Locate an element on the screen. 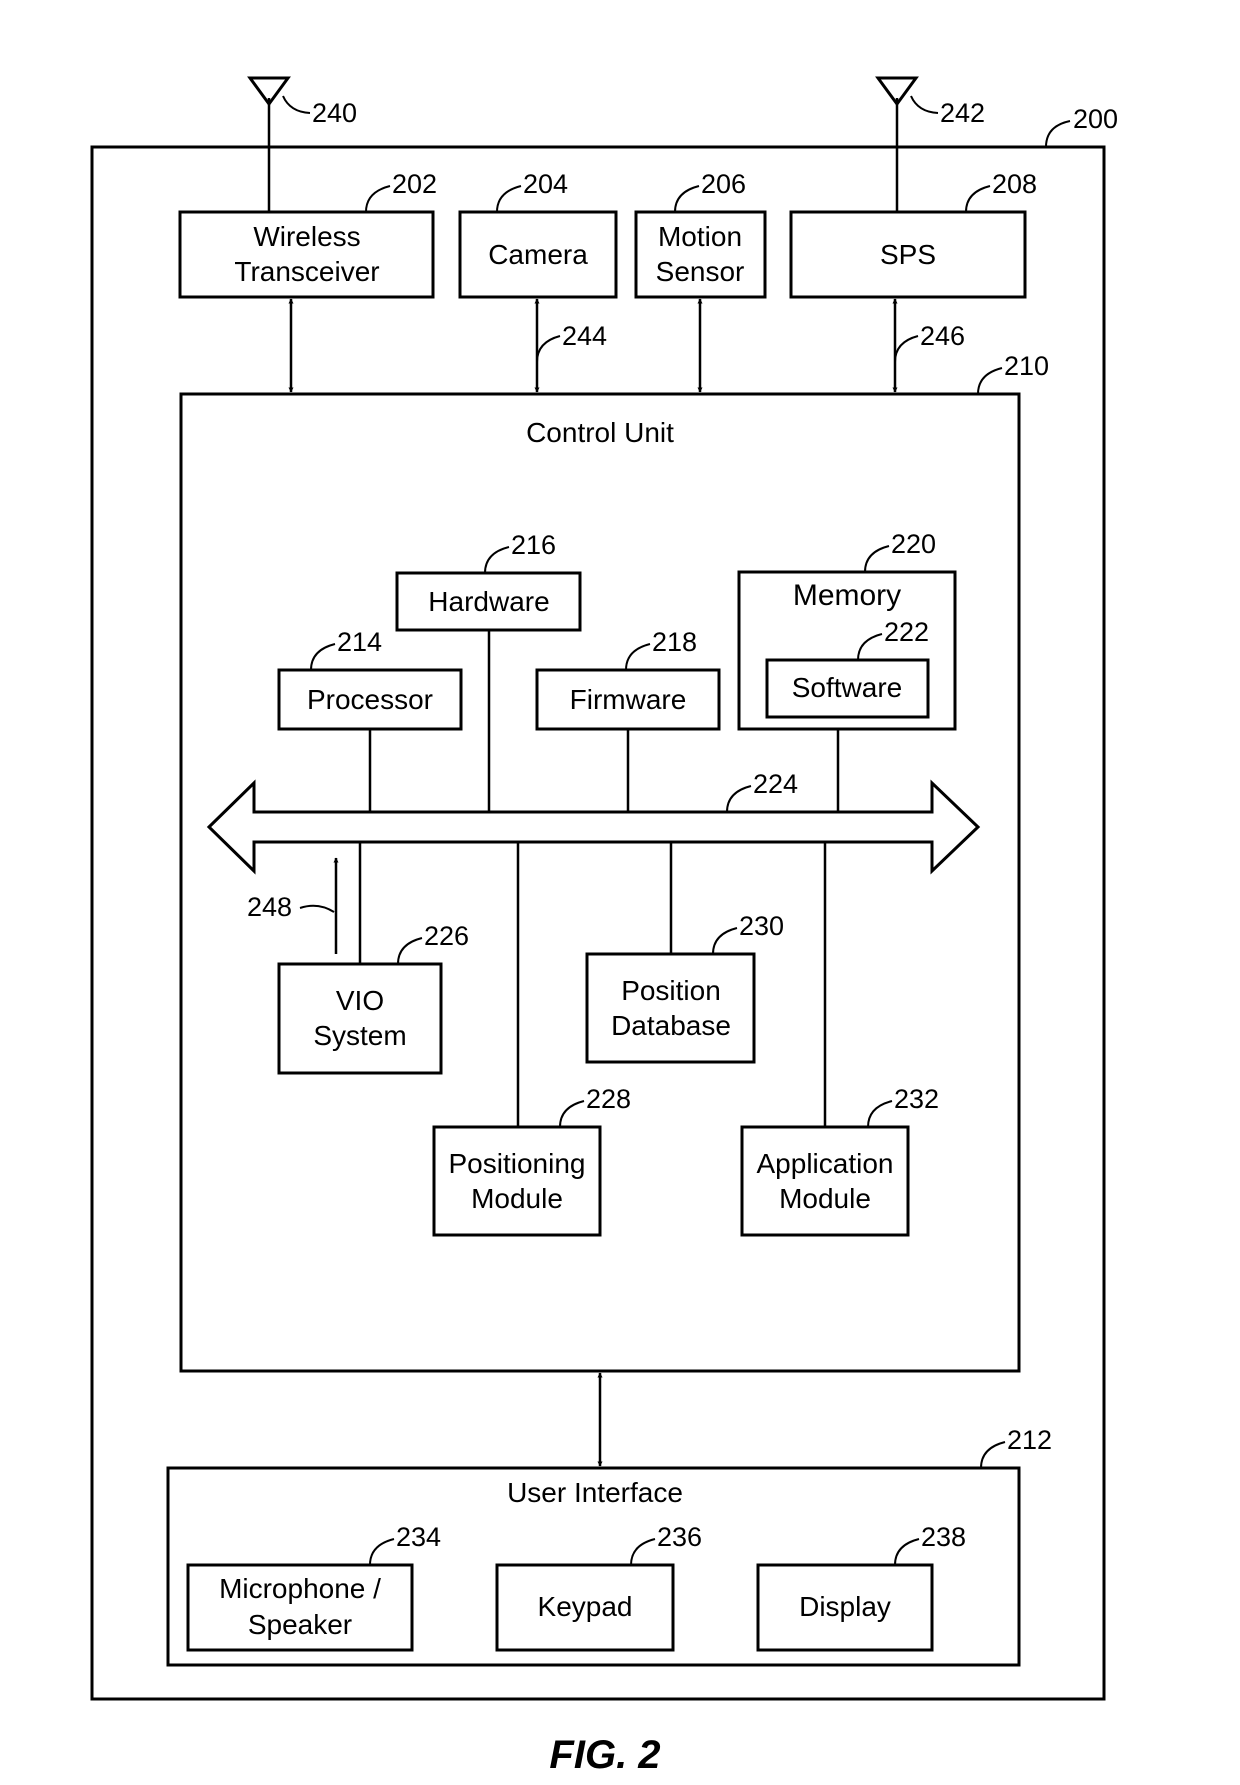  ref-216: 216 is located at coordinates (533, 545).